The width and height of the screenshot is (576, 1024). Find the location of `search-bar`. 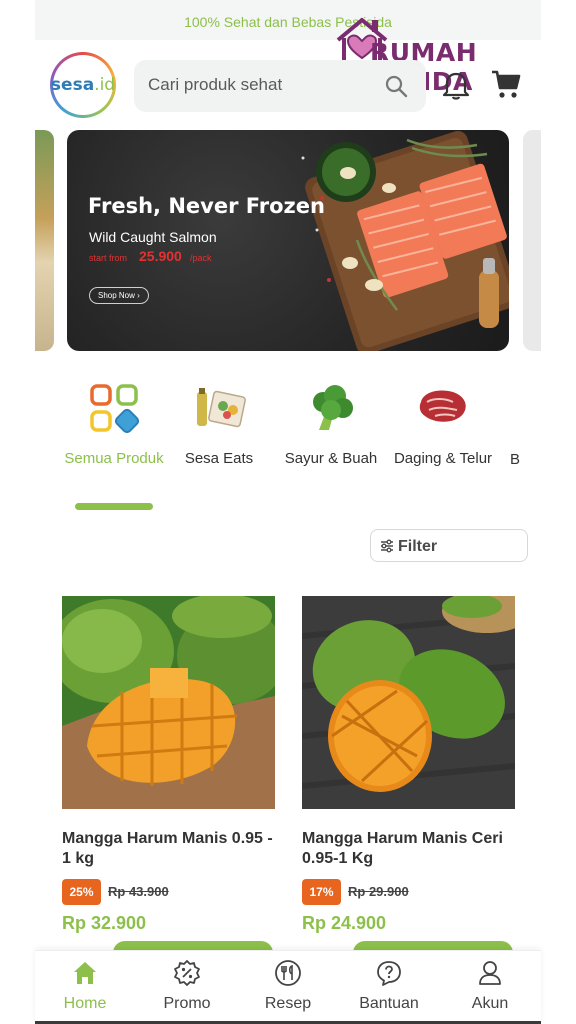

search-bar is located at coordinates (280, 86).